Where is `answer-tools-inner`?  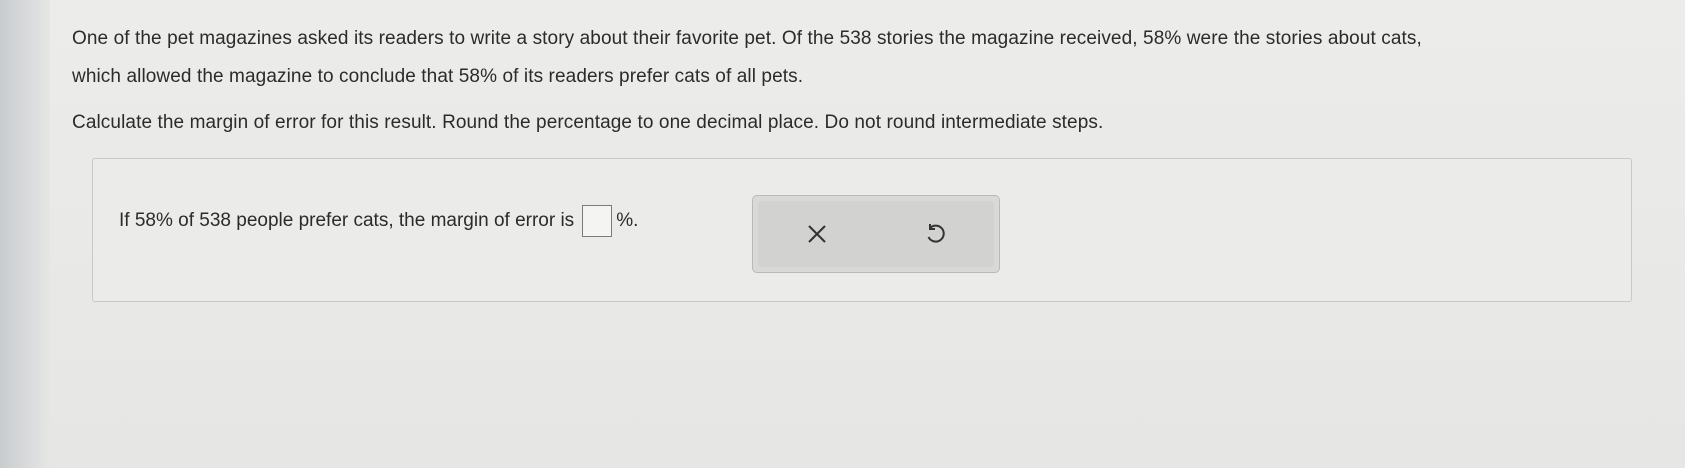
answer-tools-inner is located at coordinates (876, 234).